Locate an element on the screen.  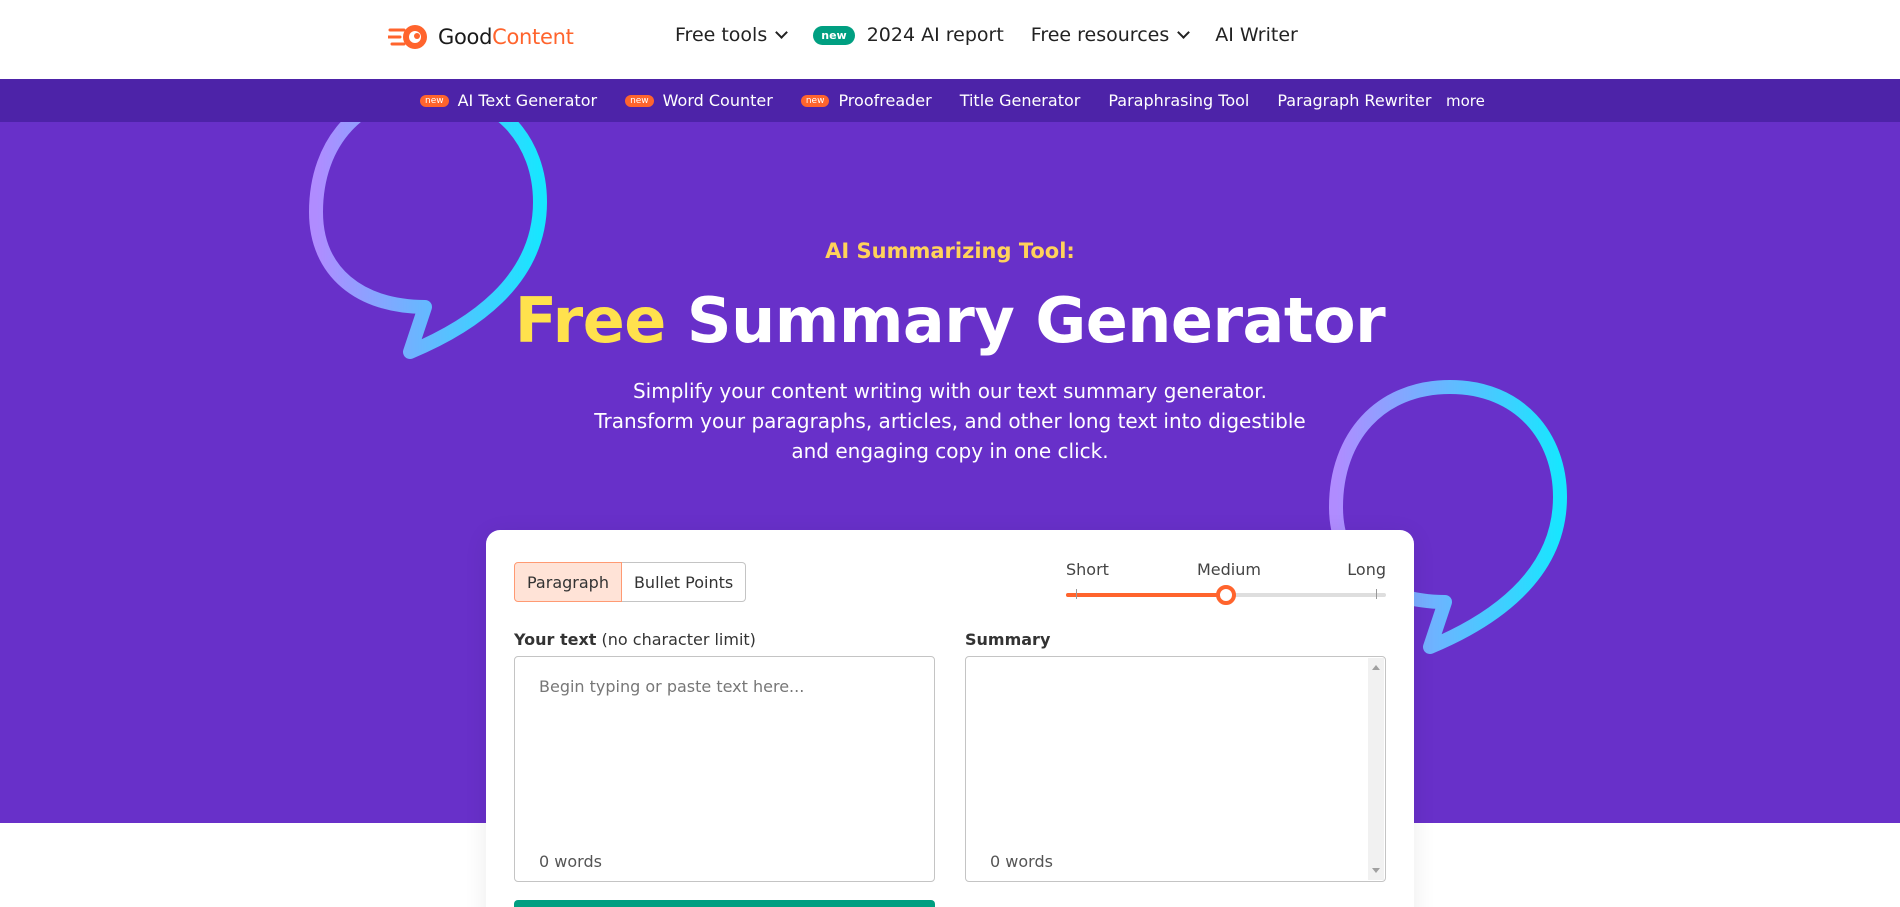
subnav-item-paragraph-rewriter: Paragraph Rewriter is located at coordinates (1354, 100).